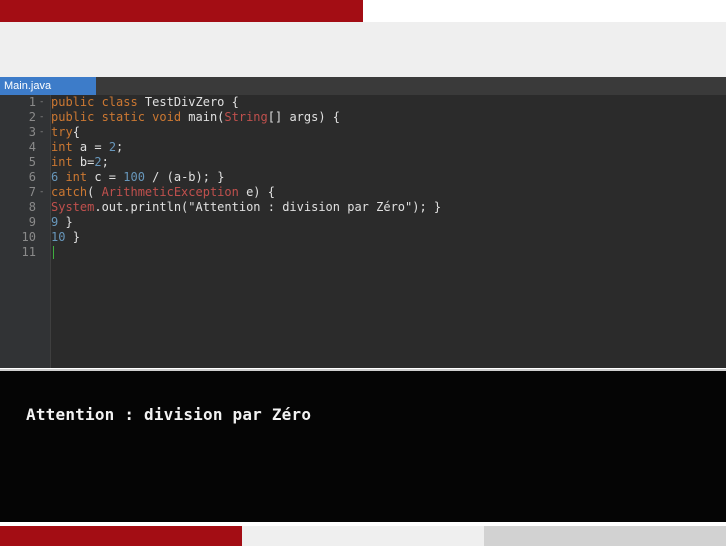 This screenshot has height=546, width=726. Describe the element at coordinates (181, 11) in the screenshot. I see `header-accent-bar` at that location.